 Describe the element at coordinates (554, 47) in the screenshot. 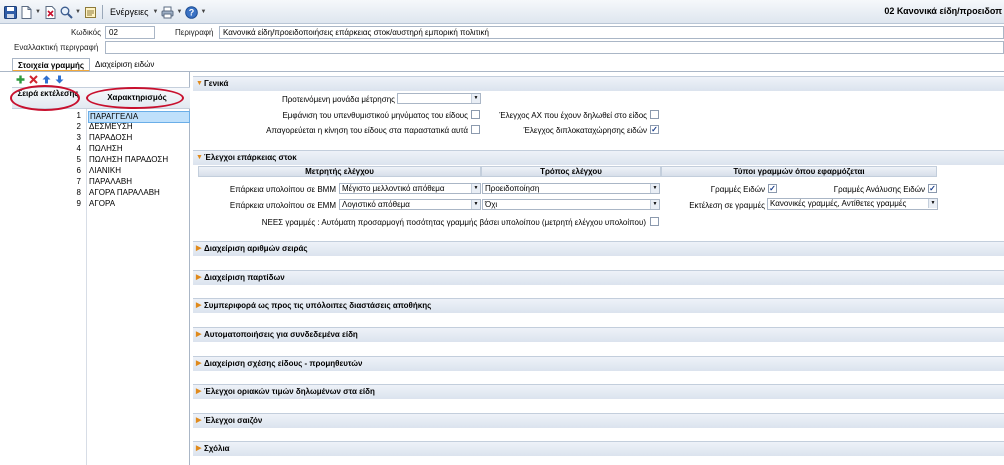

I see `alt-description-field` at that location.